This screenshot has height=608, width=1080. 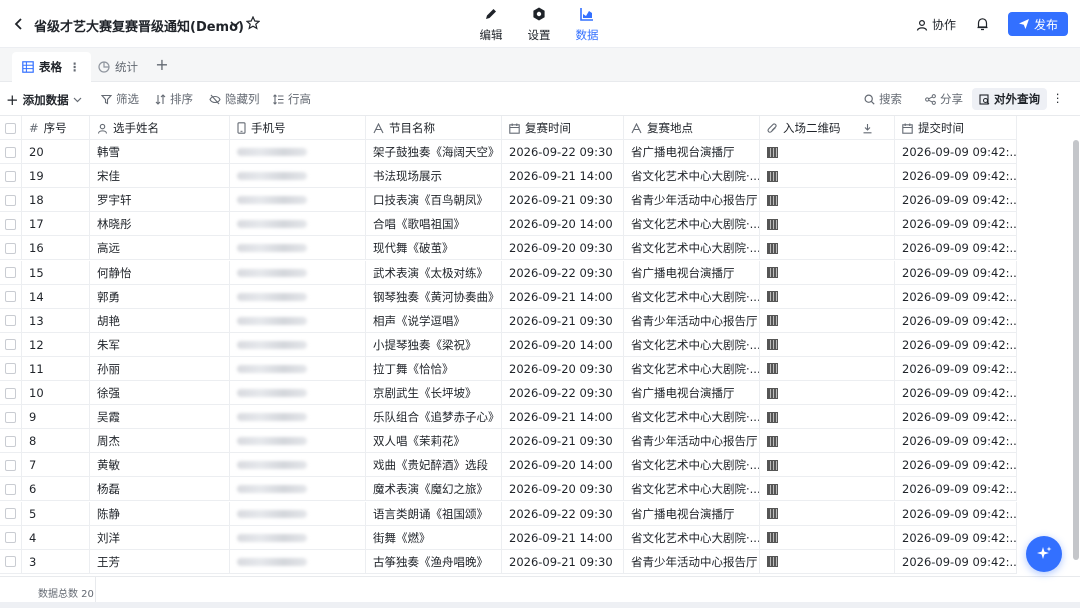 I want to click on column-header-venue: 复赛地点, so click(x=692, y=128).